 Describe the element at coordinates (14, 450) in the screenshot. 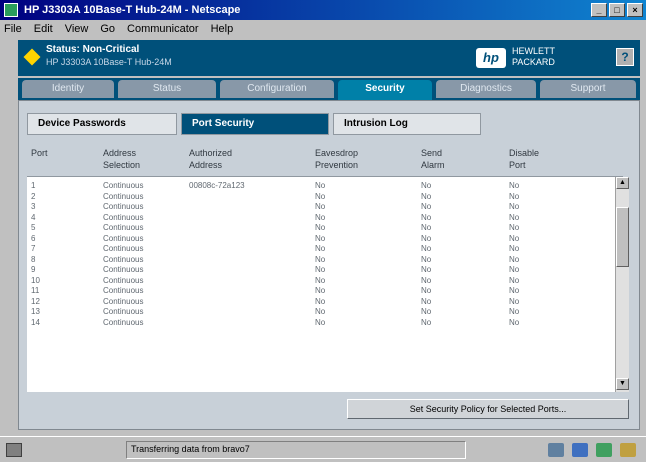

I see `security-lock-icon` at that location.